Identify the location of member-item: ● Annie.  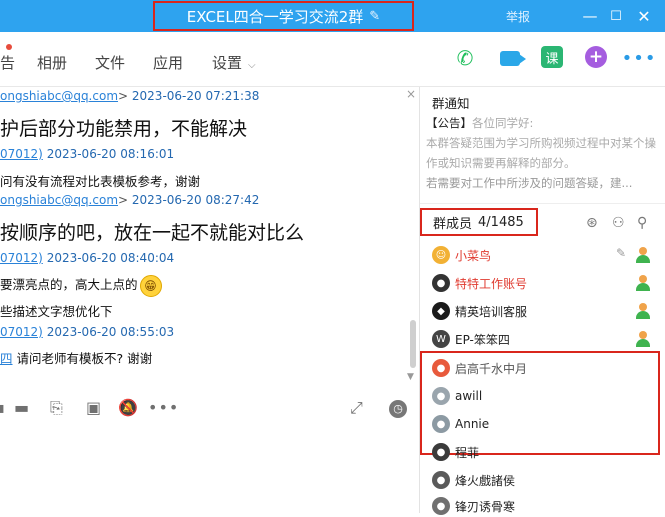
(546, 424).